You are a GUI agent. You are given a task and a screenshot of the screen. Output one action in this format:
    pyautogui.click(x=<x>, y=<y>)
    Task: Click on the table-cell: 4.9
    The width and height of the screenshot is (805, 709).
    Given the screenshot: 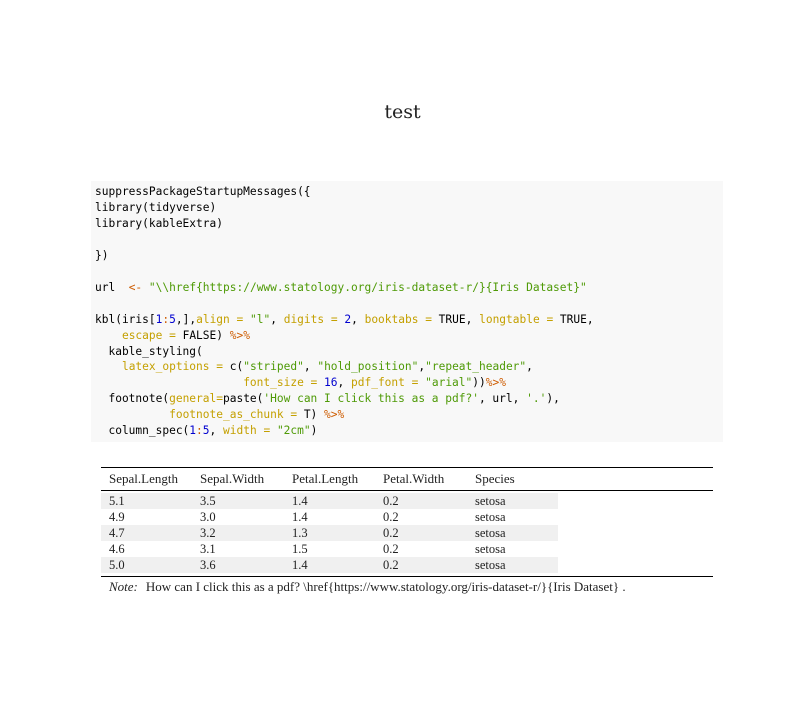 What is the action you would take?
    pyautogui.click(x=117, y=517)
    